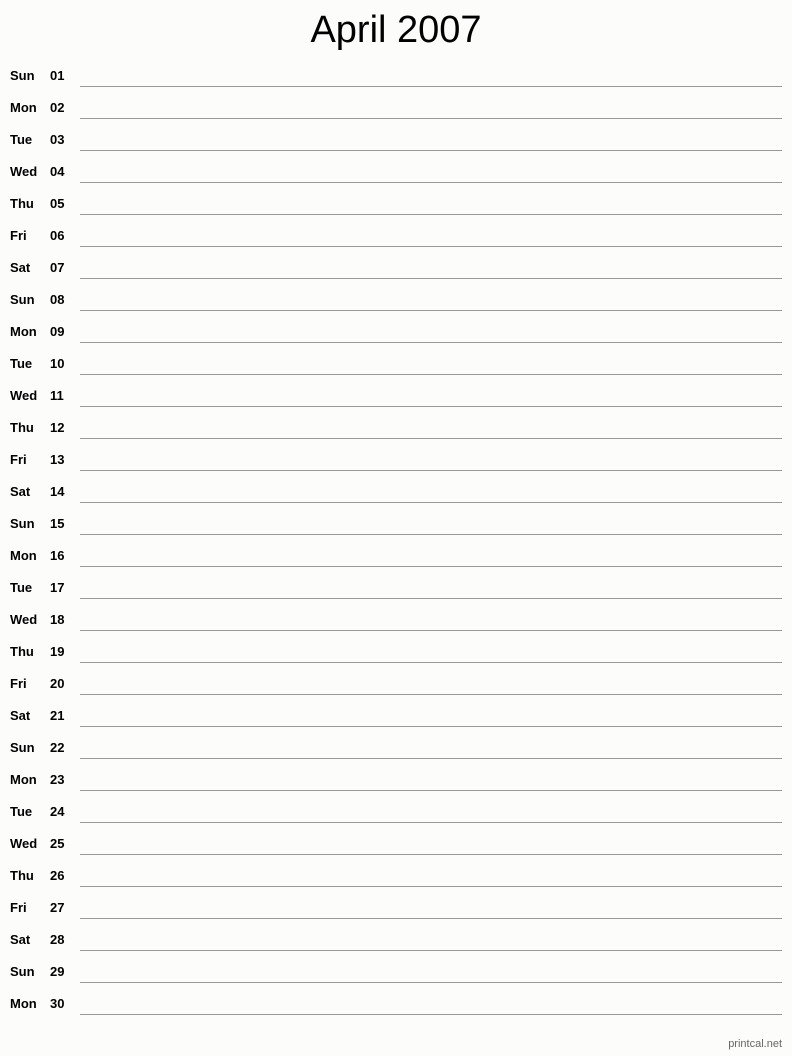  What do you see at coordinates (396, 204) in the screenshot?
I see `day-row: Thu 05` at bounding box center [396, 204].